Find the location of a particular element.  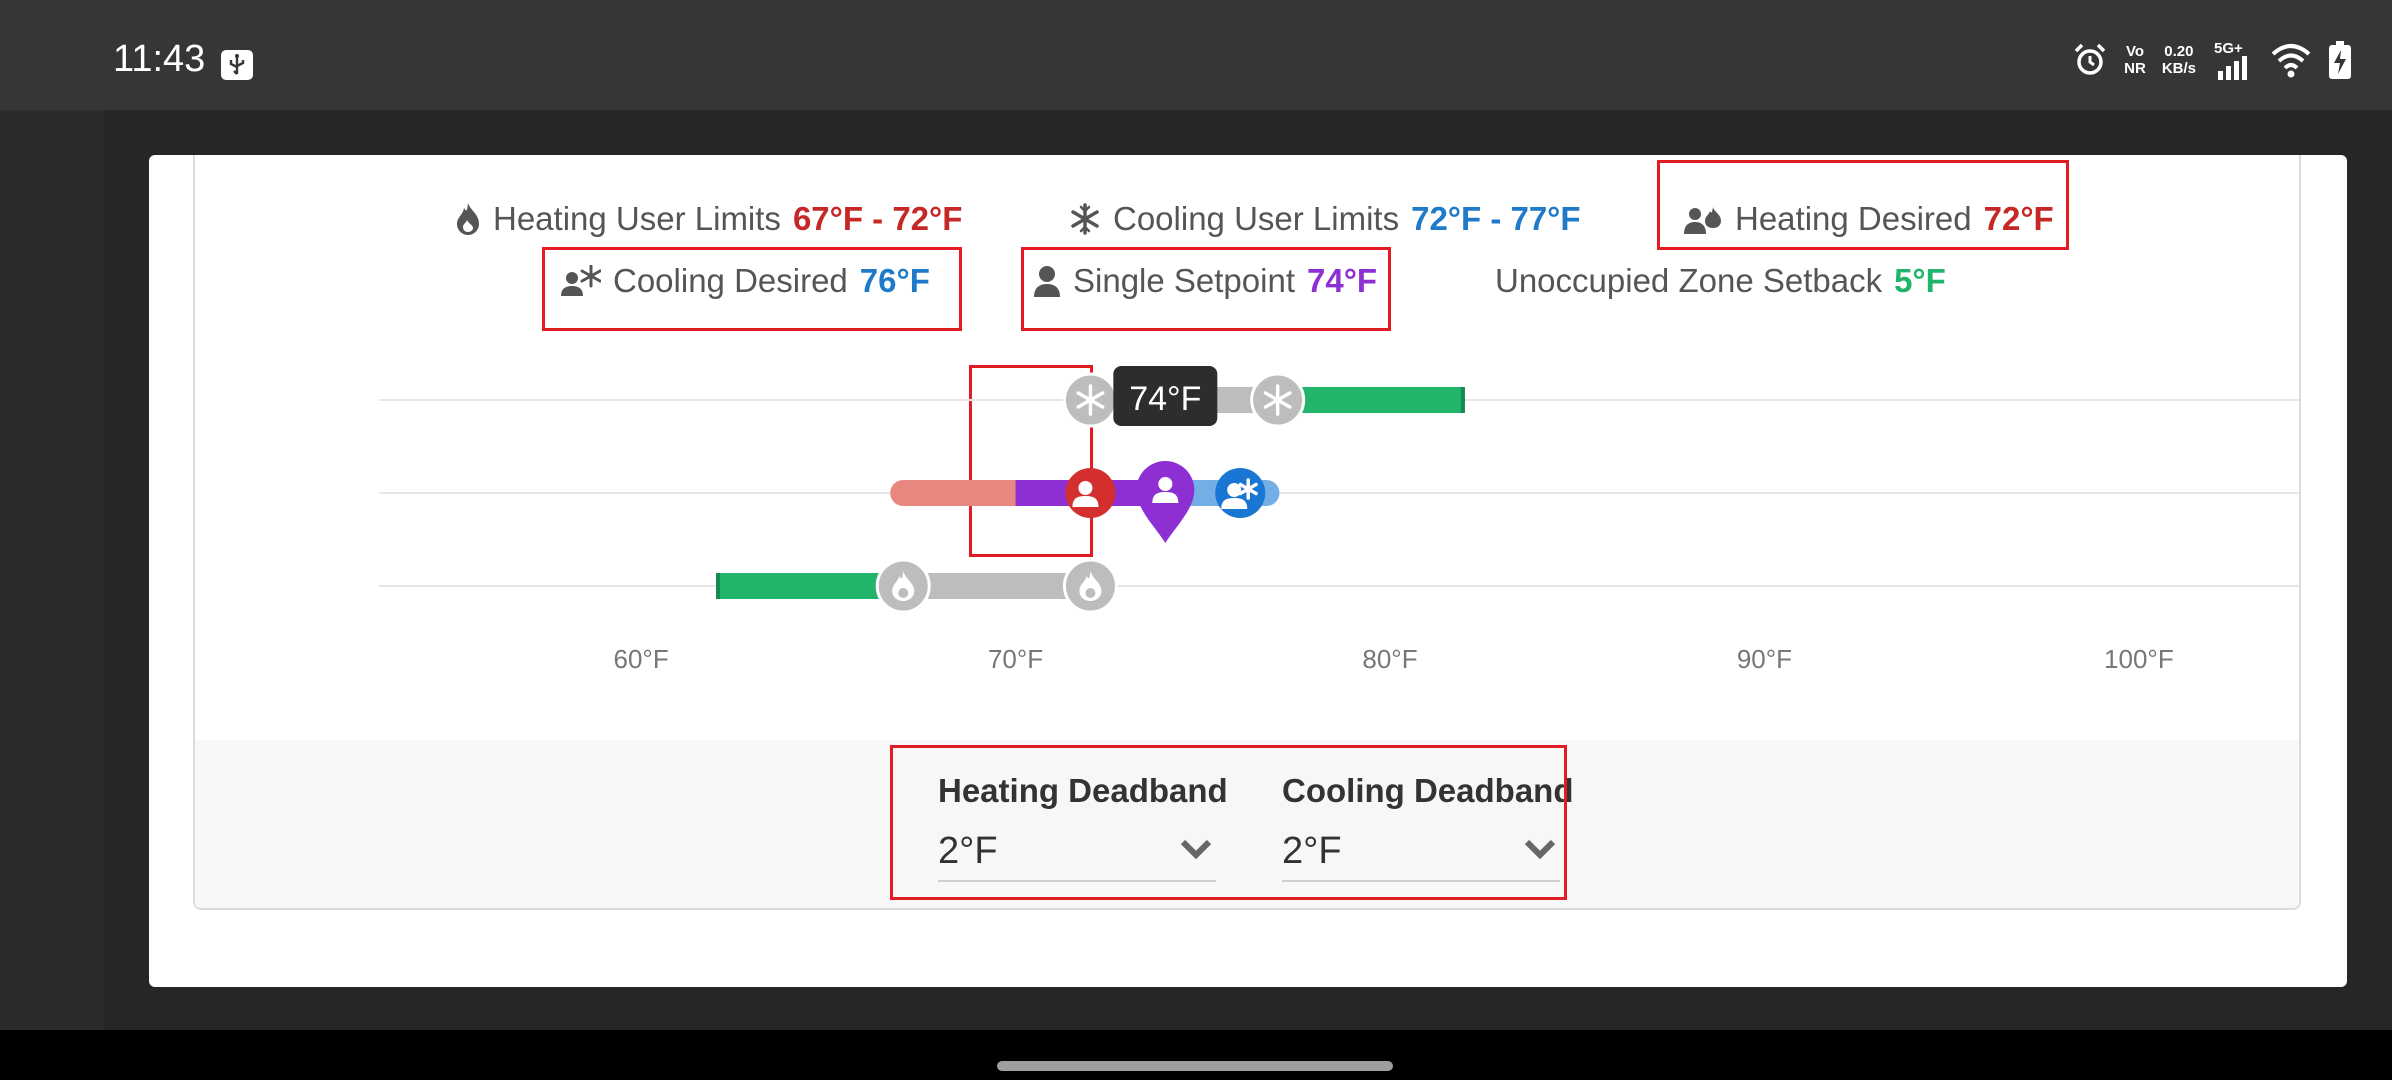

axis-tick-label: 60°F is located at coordinates (641, 659).